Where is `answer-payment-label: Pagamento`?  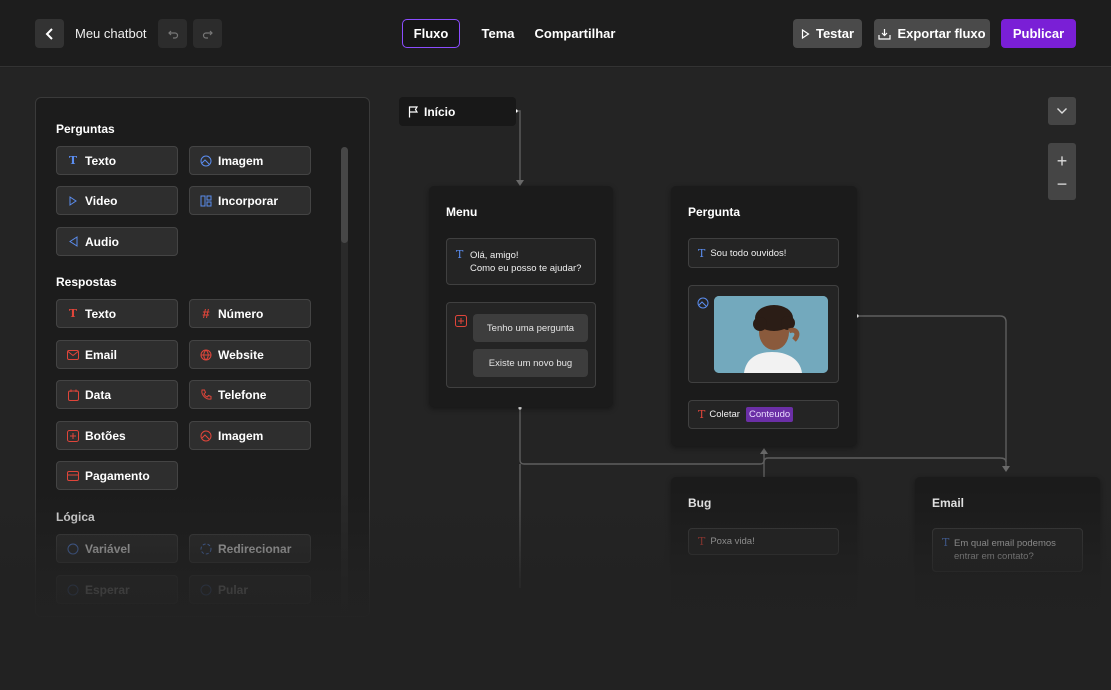 answer-payment-label: Pagamento is located at coordinates (117, 475).